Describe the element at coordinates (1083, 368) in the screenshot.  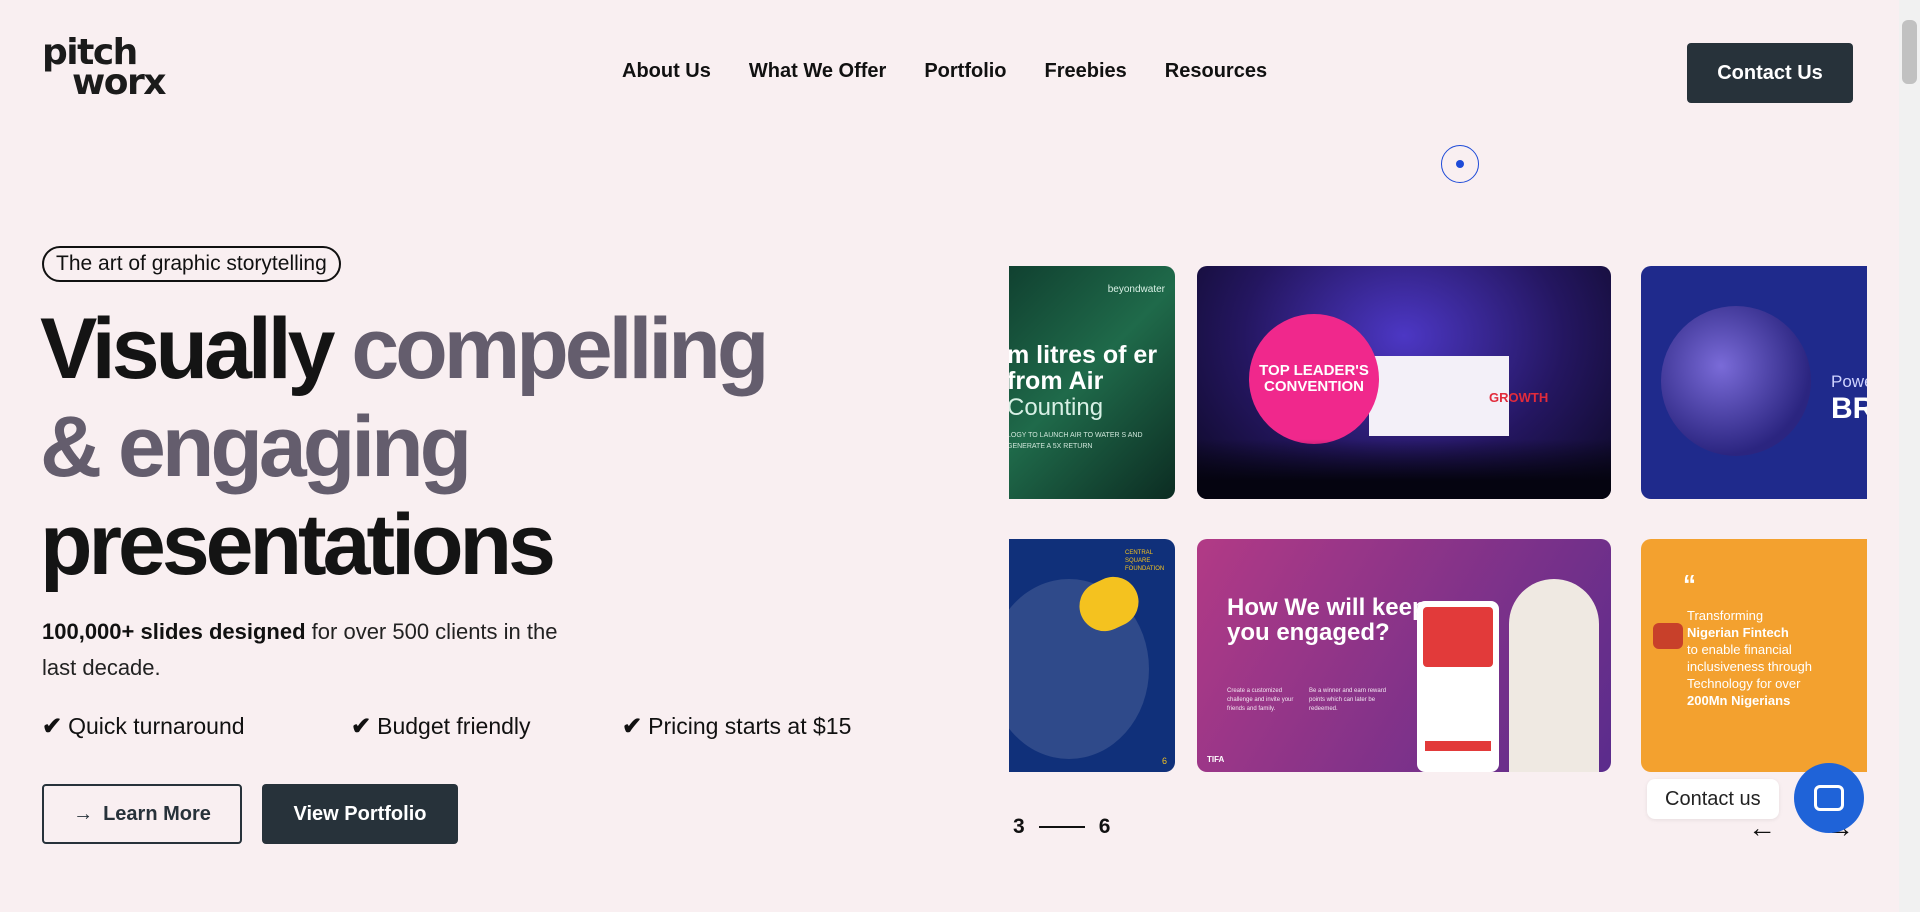
I see `card-title: m litres of er from Air` at that location.